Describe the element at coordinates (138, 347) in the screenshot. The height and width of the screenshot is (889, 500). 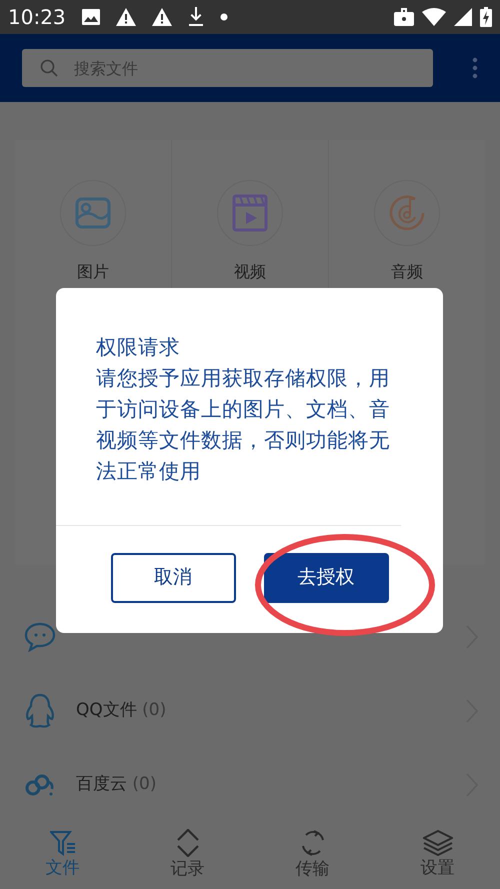
I see `dialog-title: 权限请求` at that location.